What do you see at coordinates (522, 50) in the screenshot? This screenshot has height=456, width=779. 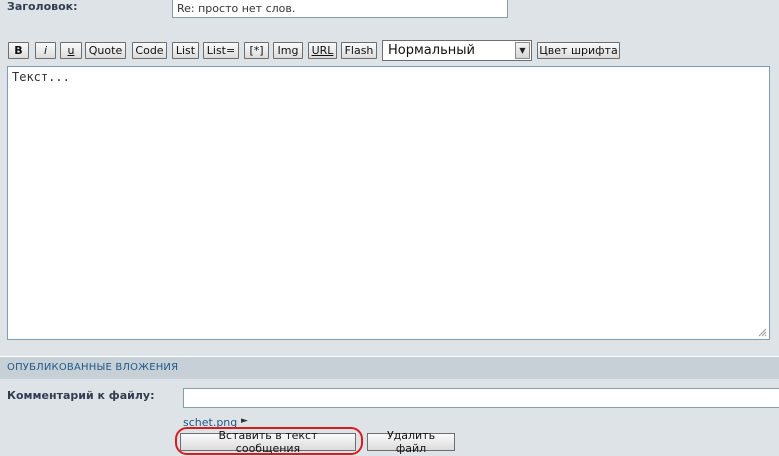 I see `chevron-down-icon: ▼` at bounding box center [522, 50].